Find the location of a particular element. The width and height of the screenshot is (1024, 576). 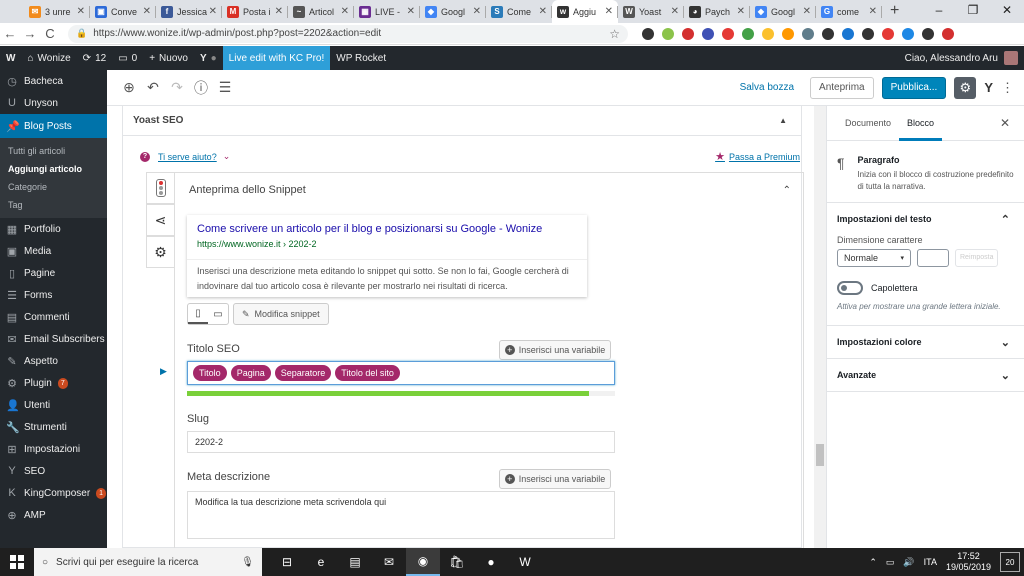

collapse-icon: ▲ is located at coordinates (783, 120).